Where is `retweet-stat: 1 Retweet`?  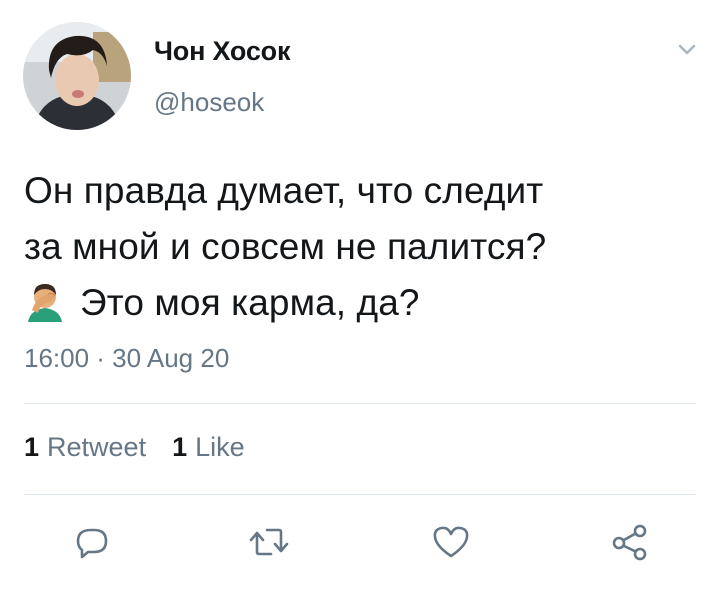 retweet-stat: 1 Retweet is located at coordinates (85, 447).